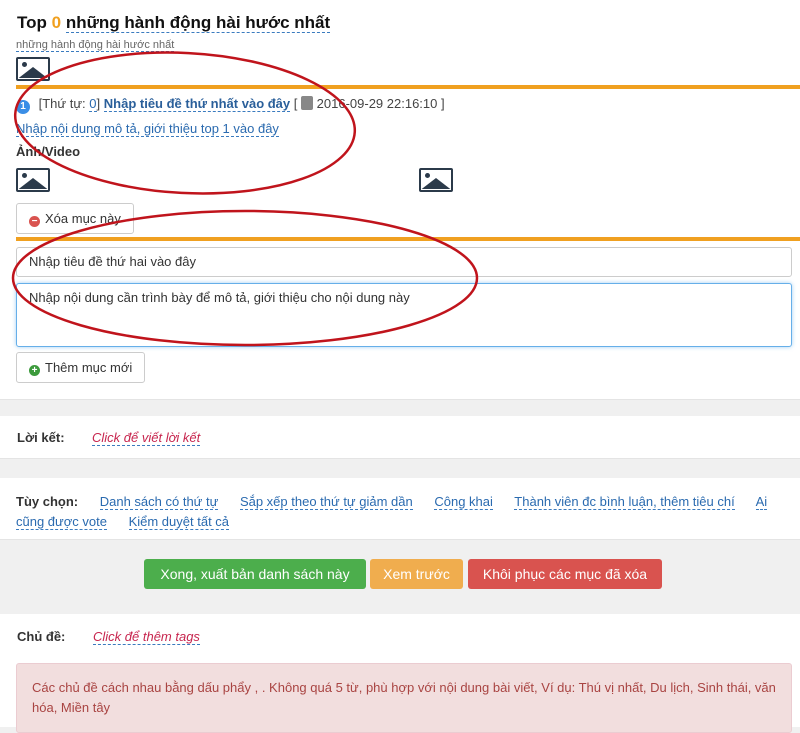 The height and width of the screenshot is (733, 800). Describe the element at coordinates (56, 22) in the screenshot. I see `count: 0` at that location.